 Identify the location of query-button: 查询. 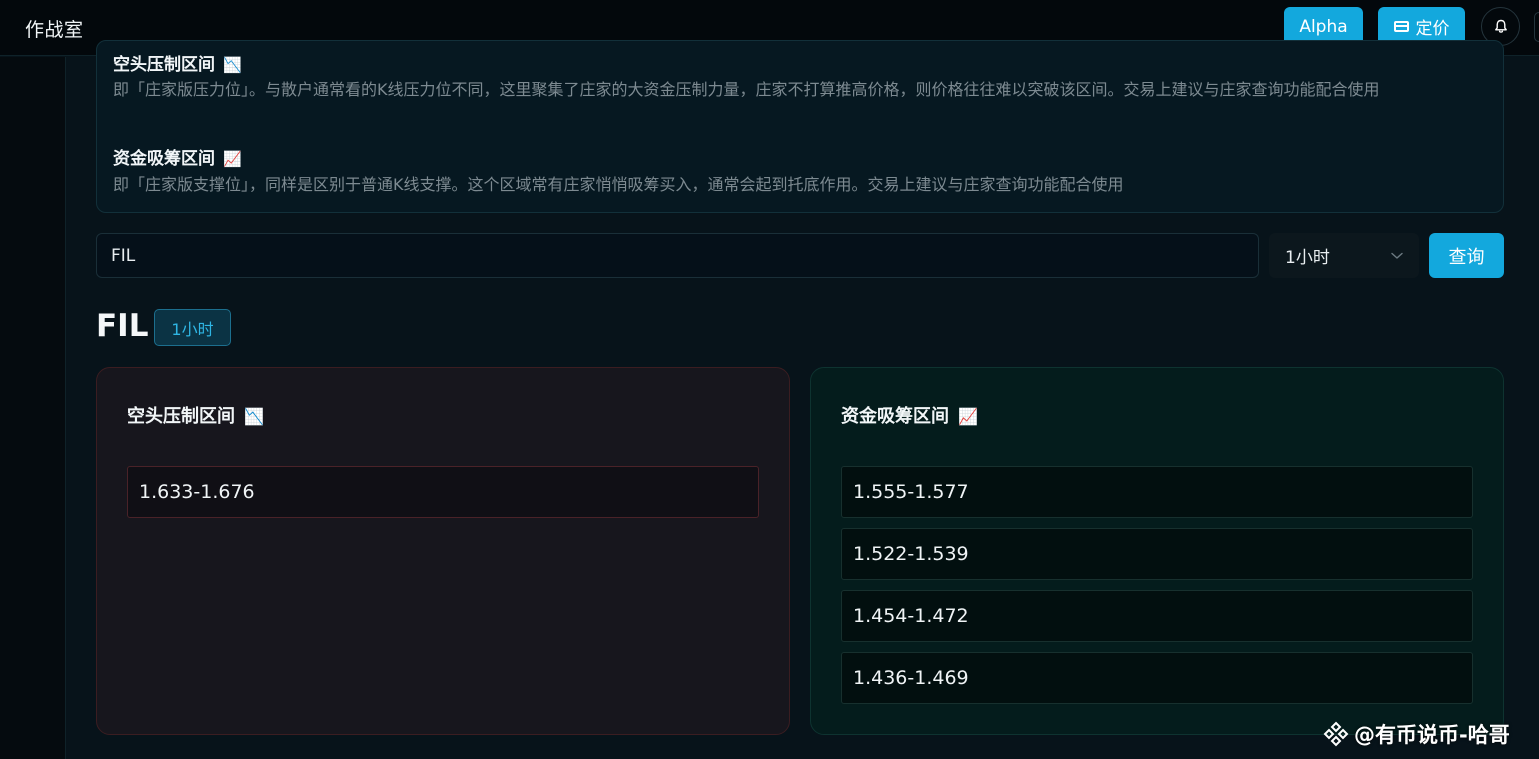
(1466, 255).